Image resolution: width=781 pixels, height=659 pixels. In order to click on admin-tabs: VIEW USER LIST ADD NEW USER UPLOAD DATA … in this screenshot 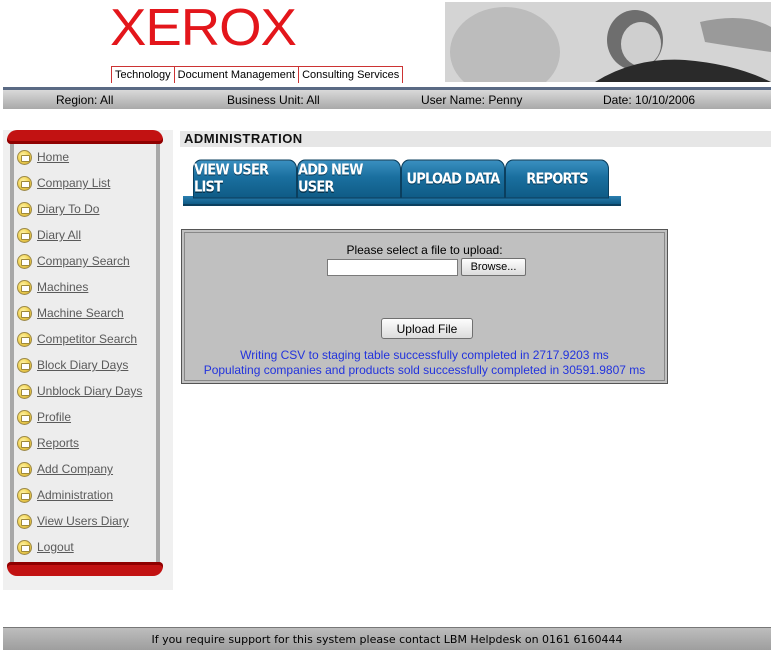, I will do `click(401, 179)`.